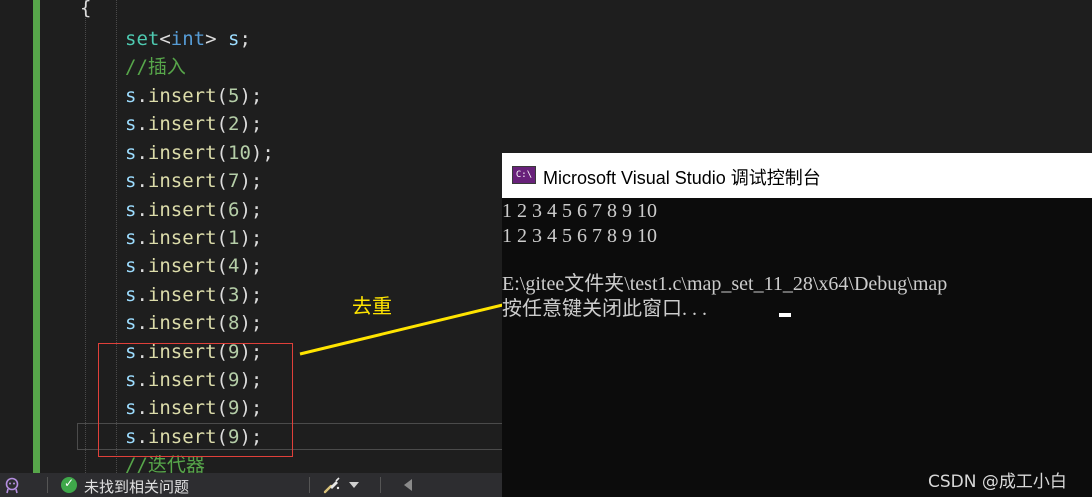 The width and height of the screenshot is (1092, 497). I want to click on status-issues-text: 未找到相关问题, so click(136, 486).